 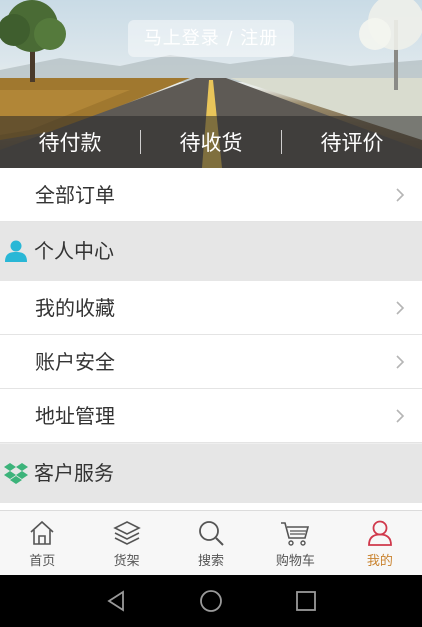 I want to click on customer-service-label: 客户服务, so click(x=74, y=473).